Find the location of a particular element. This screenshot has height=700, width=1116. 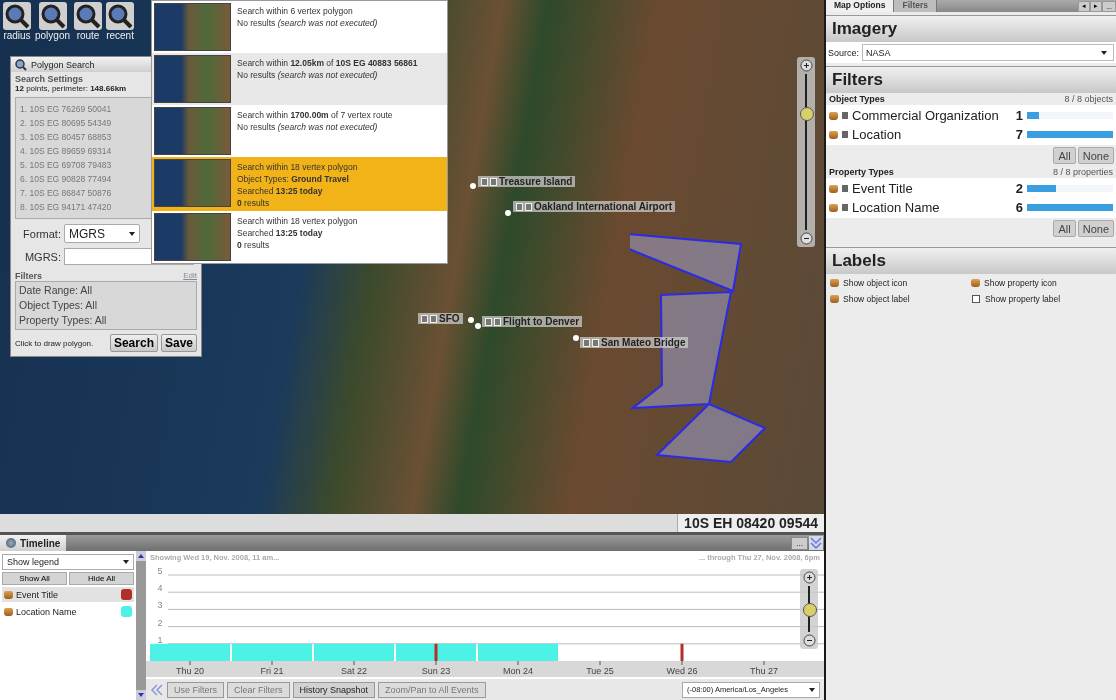

section-heading: Filters is located at coordinates (28, 276).